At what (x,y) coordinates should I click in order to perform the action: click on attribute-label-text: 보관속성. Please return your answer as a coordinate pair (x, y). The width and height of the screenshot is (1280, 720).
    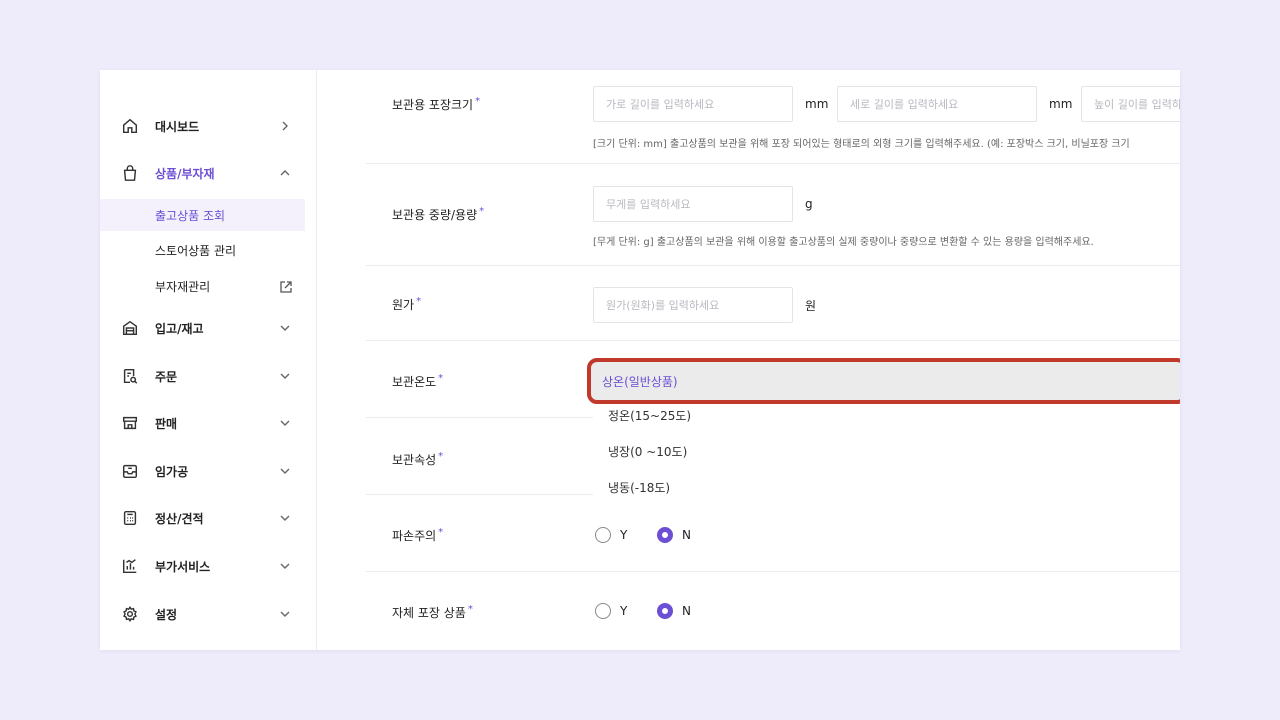
    Looking at the image, I should click on (414, 460).